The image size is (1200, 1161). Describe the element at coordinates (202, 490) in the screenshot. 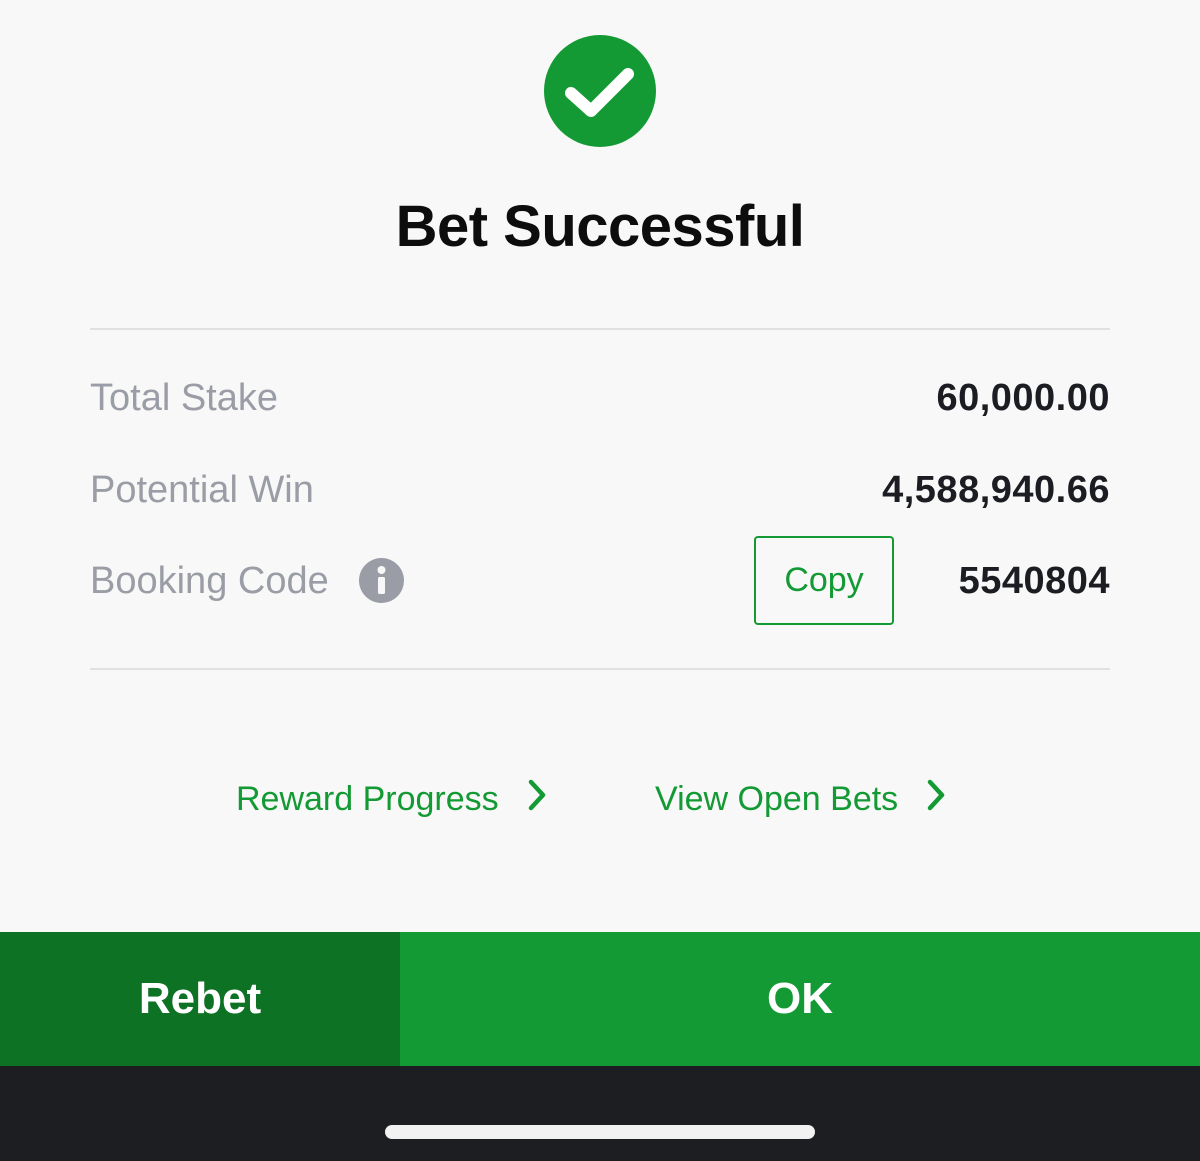

I see `potential-win-label: Potential Win` at that location.